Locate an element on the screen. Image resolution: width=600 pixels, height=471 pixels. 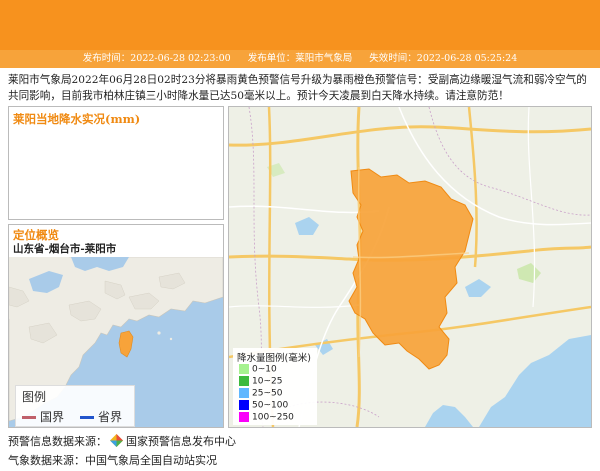
legend-item-10-25: 10~25 is located at coordinates (260, 381).